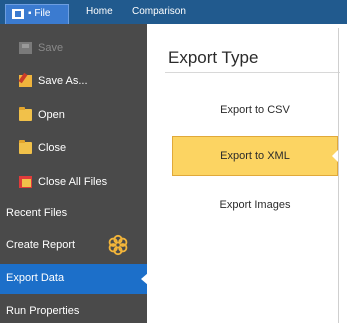  What do you see at coordinates (41, 245) in the screenshot?
I see `sidebar-item-label: Create Report` at bounding box center [41, 245].